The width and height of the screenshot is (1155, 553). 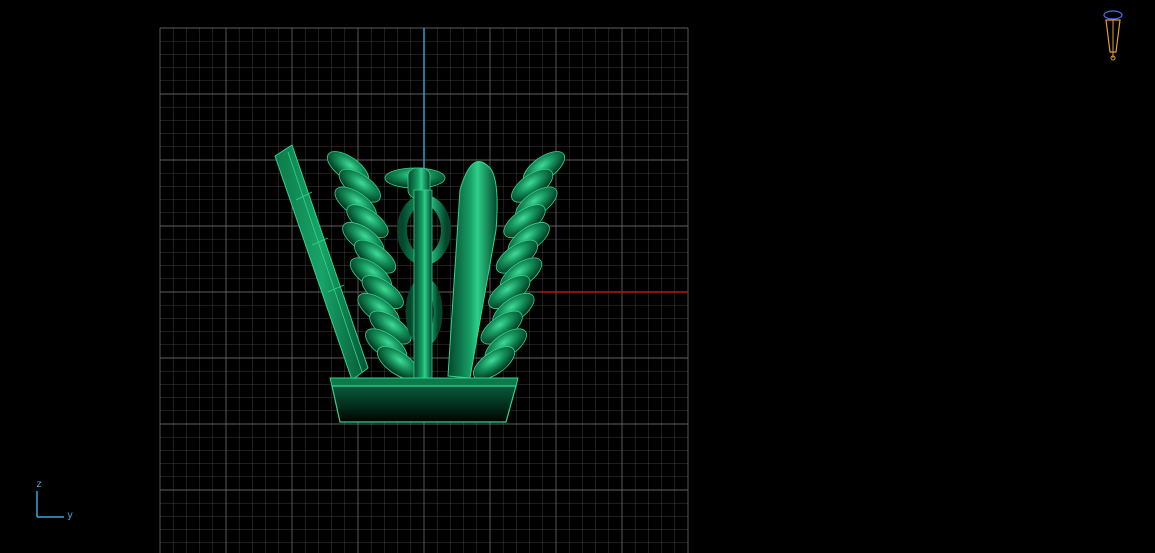 What do you see at coordinates (70, 515) in the screenshot?
I see `axis-label-horizontal: y` at bounding box center [70, 515].